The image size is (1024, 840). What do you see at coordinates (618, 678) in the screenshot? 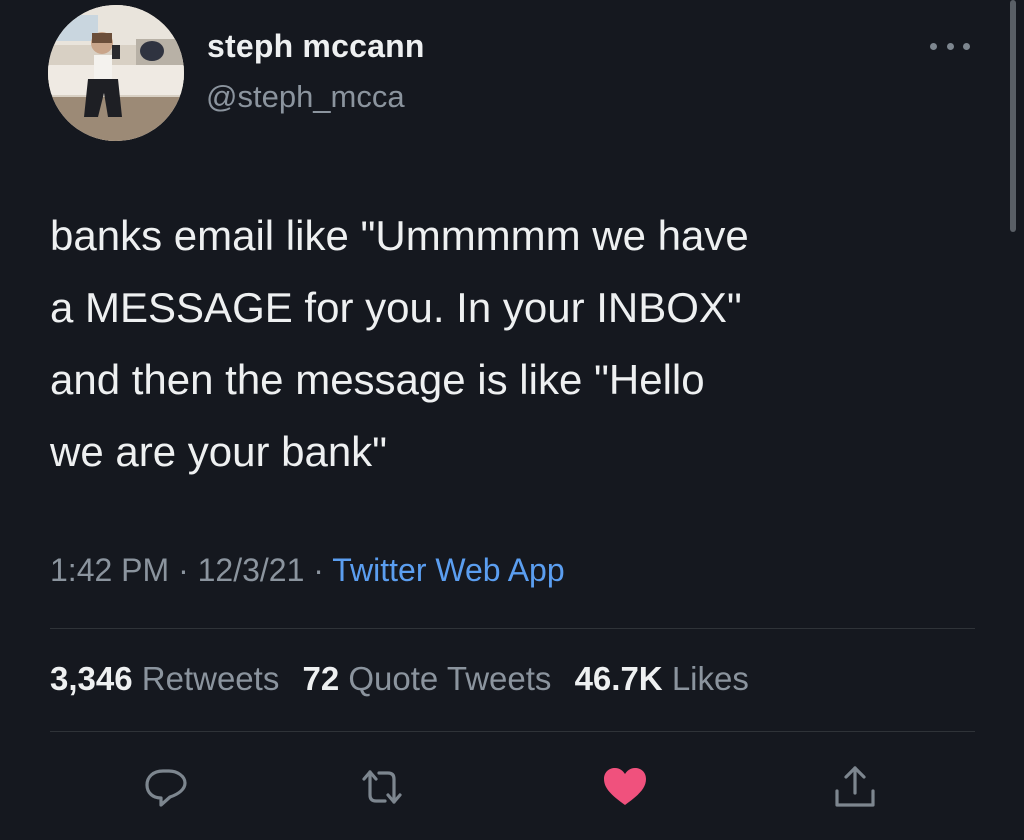
I see `likes-count: 46.7K` at bounding box center [618, 678].